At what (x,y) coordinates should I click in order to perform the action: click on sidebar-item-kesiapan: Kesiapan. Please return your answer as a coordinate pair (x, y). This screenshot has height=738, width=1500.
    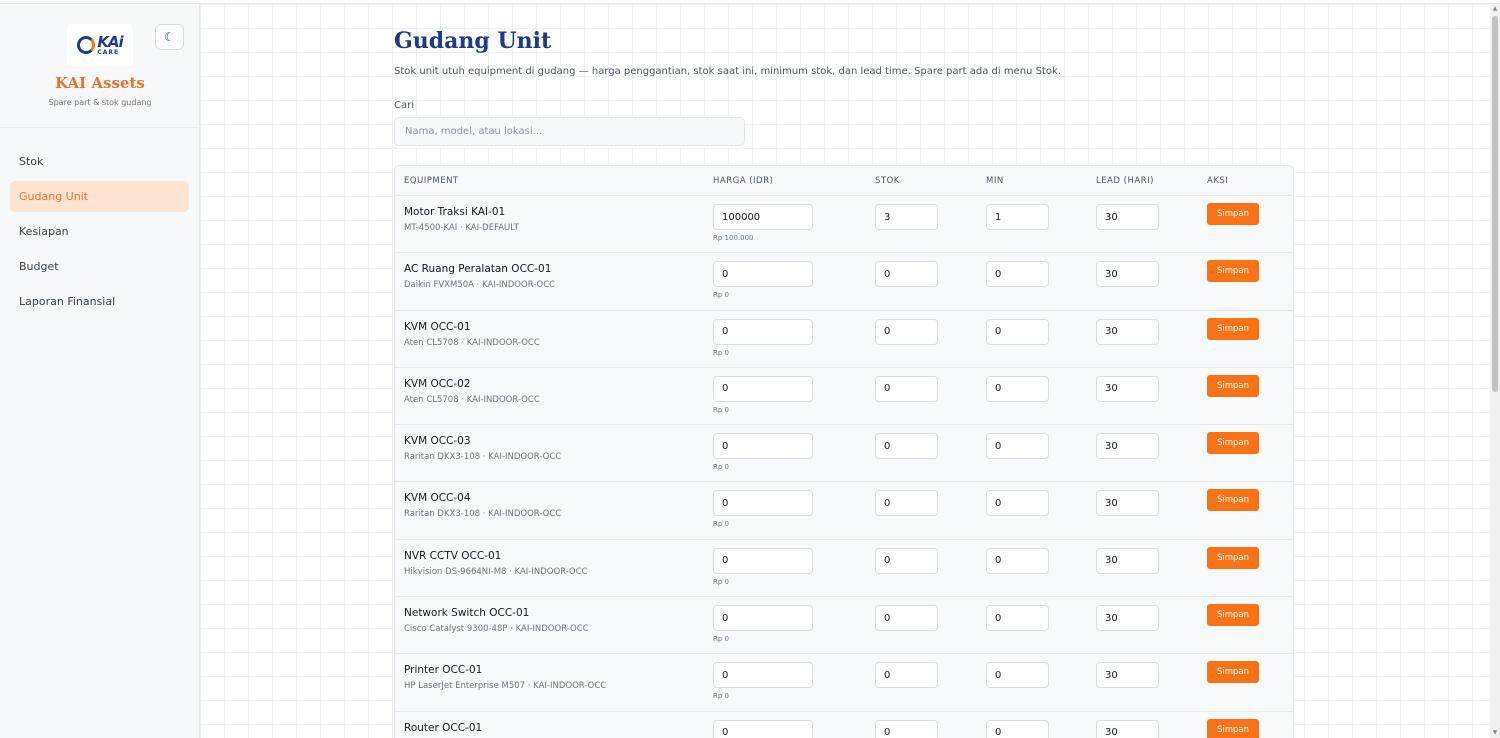
    Looking at the image, I should click on (99, 231).